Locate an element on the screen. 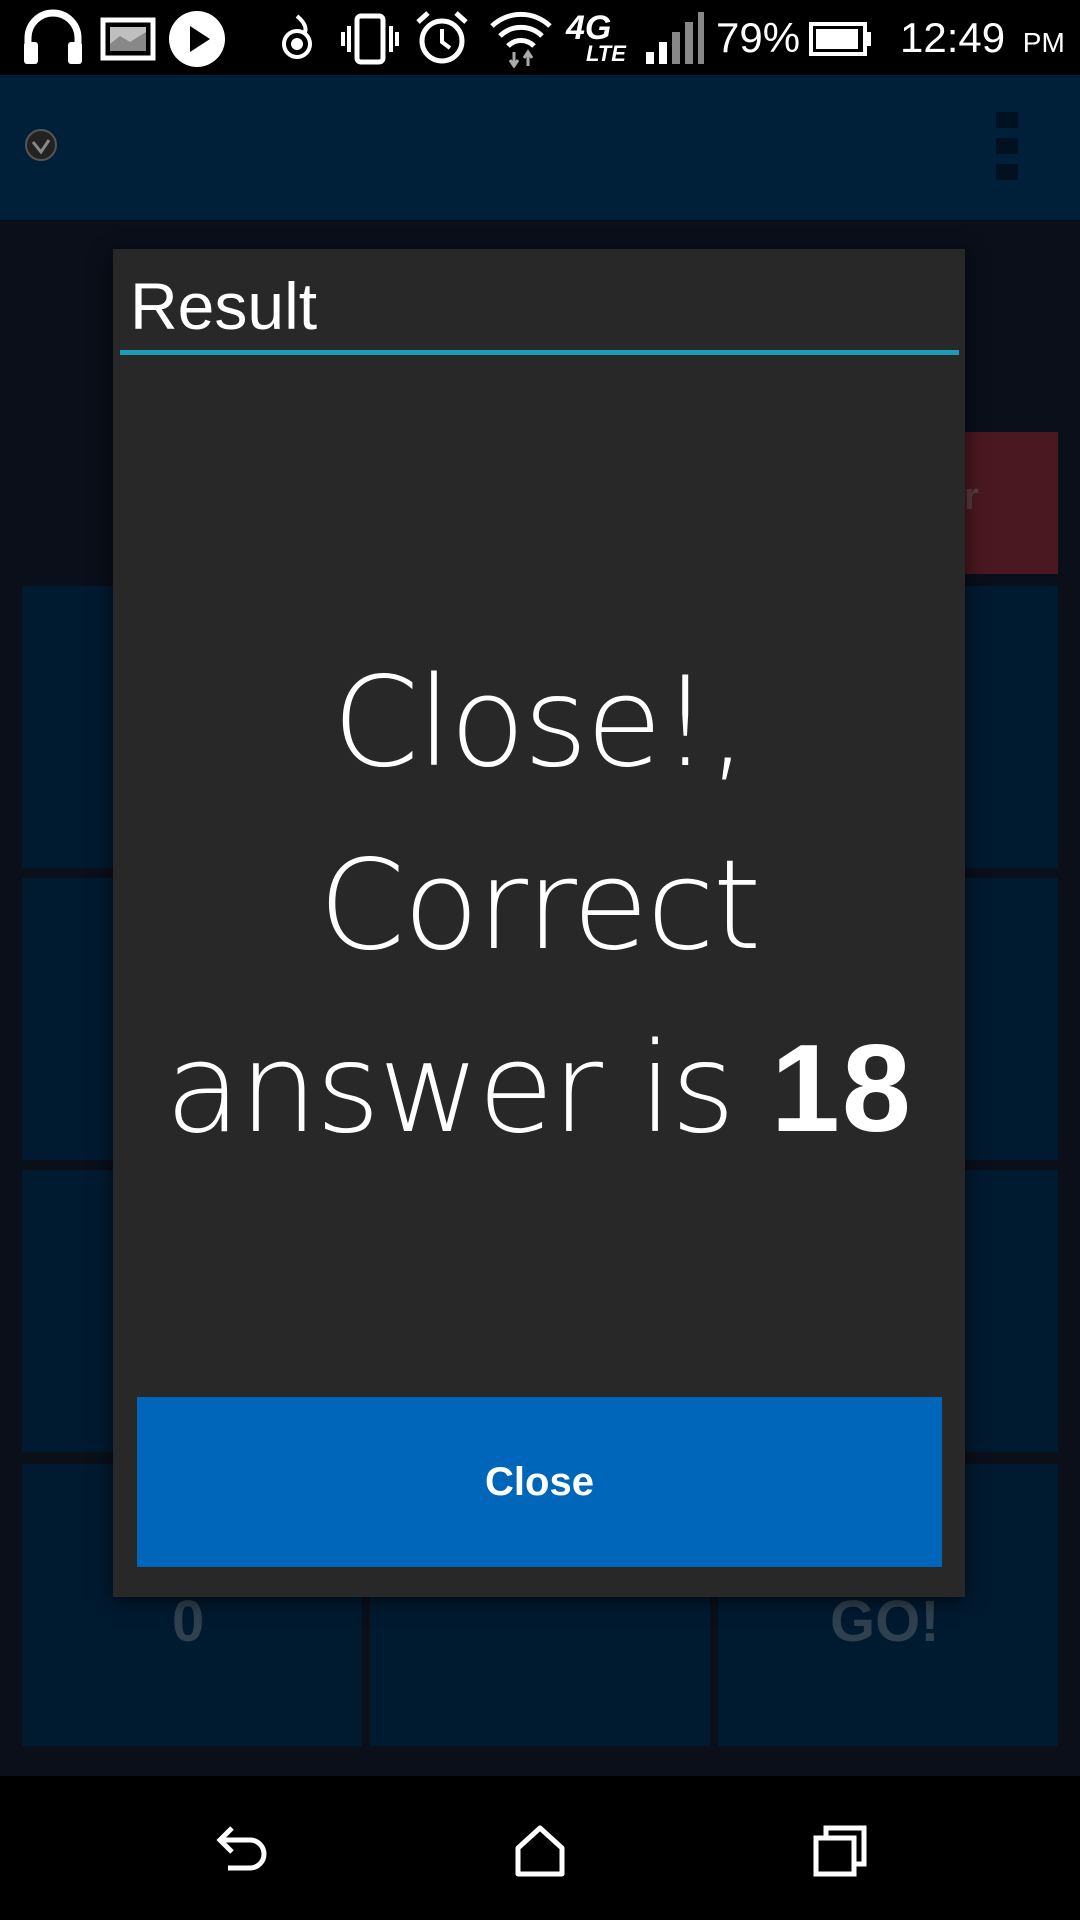 The height and width of the screenshot is (1920, 1080). app-bar is located at coordinates (540, 147).